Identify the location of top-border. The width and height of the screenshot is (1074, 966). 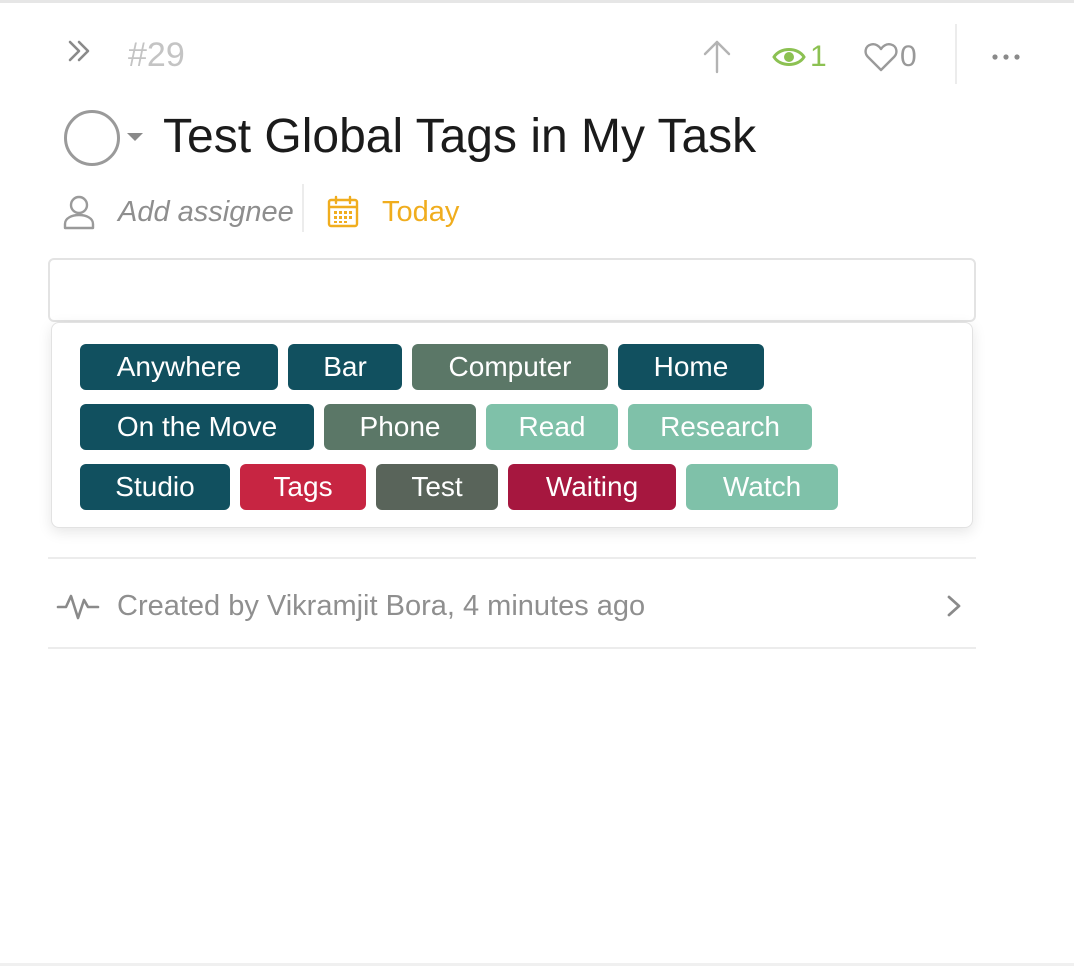
(537, 1).